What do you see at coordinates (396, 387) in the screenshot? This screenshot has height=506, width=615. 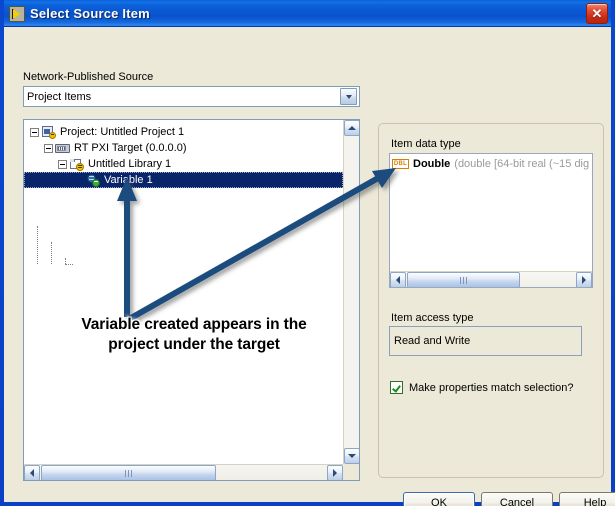 I see `checkbox-checked-icon` at bounding box center [396, 387].